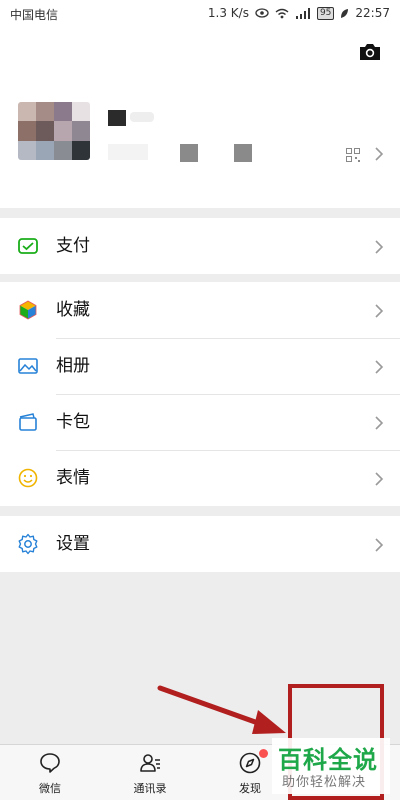 This screenshot has height=800, width=400. What do you see at coordinates (328, 760) in the screenshot?
I see `watermark-title: 百科全说` at bounding box center [328, 760].